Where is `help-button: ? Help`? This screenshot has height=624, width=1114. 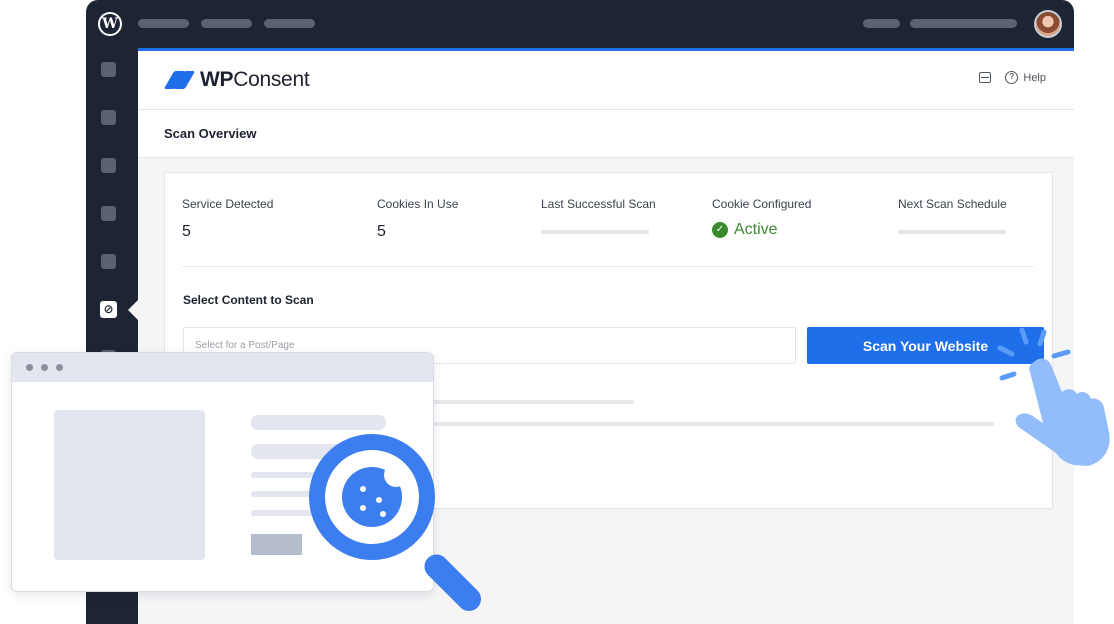
help-button: ? Help is located at coordinates (1025, 77).